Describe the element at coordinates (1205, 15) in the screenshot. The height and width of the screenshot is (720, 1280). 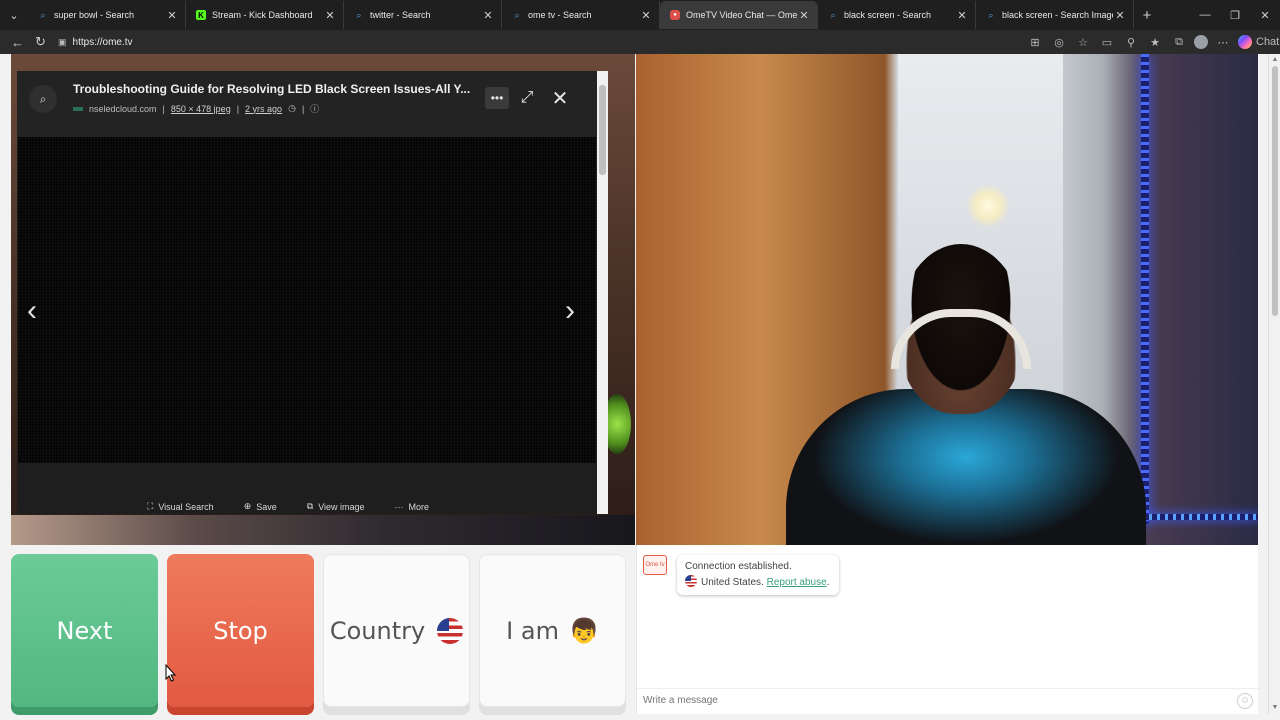
I see `minimize-button: —` at that location.